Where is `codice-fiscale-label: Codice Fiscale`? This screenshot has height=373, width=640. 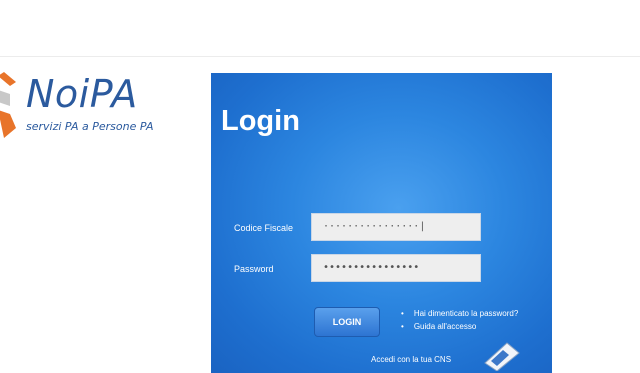 codice-fiscale-label: Codice Fiscale is located at coordinates (264, 228).